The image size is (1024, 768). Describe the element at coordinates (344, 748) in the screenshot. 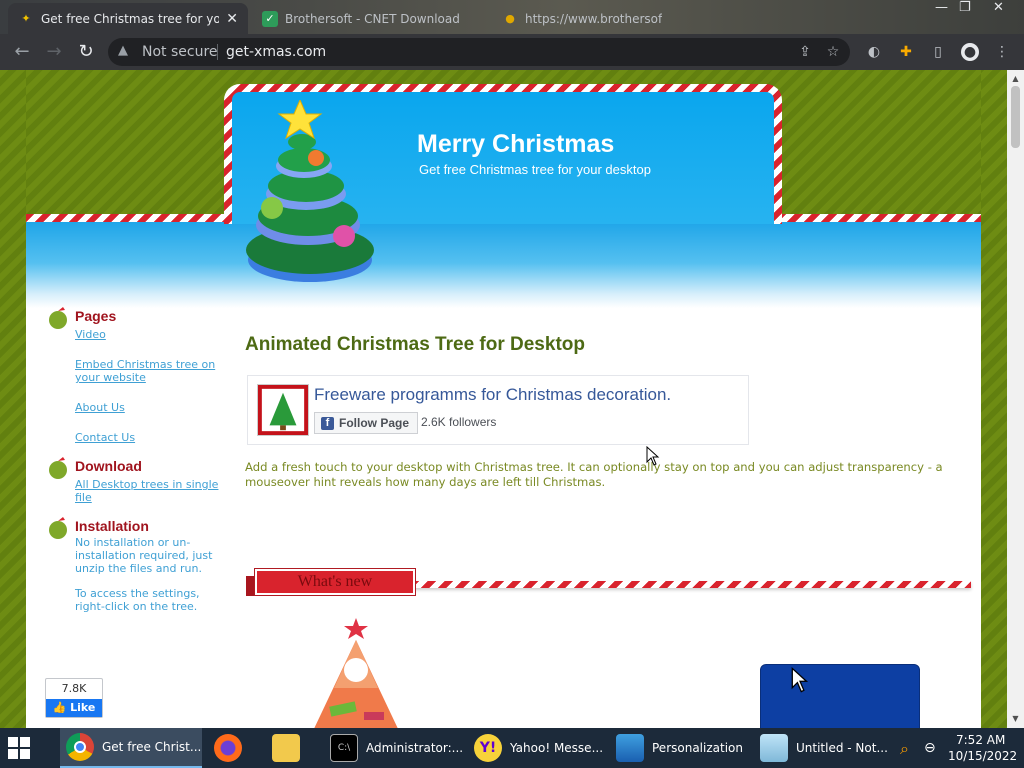

I see `command-prompt-icon: C:\` at that location.